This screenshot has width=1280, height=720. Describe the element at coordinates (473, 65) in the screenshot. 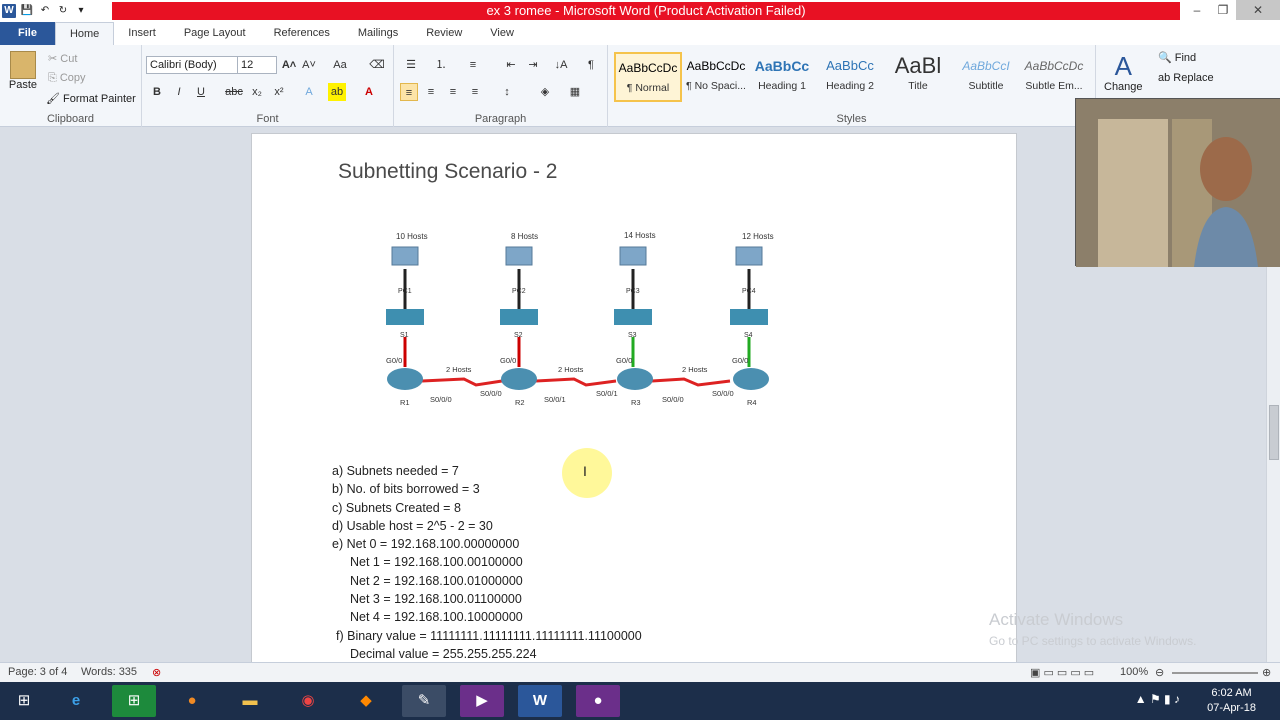

I see `multilevel-list-icon: ≡` at that location.